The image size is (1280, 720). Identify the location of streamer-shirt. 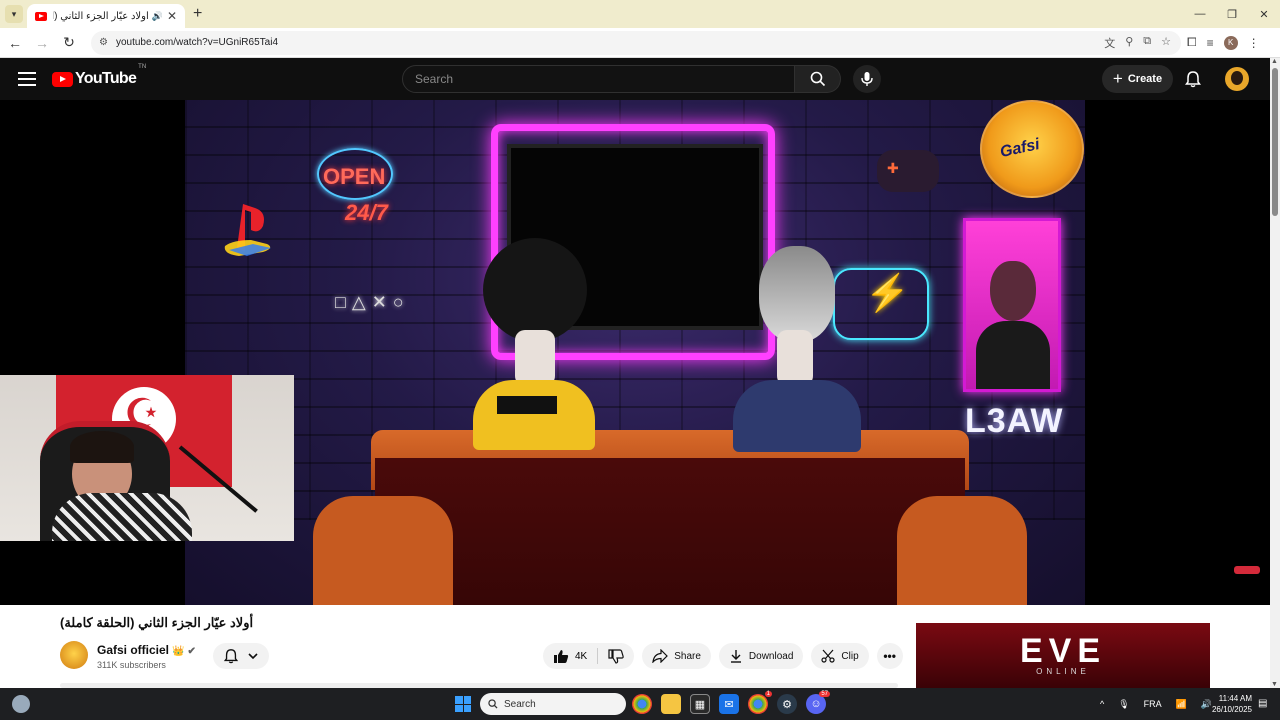
(122, 517).